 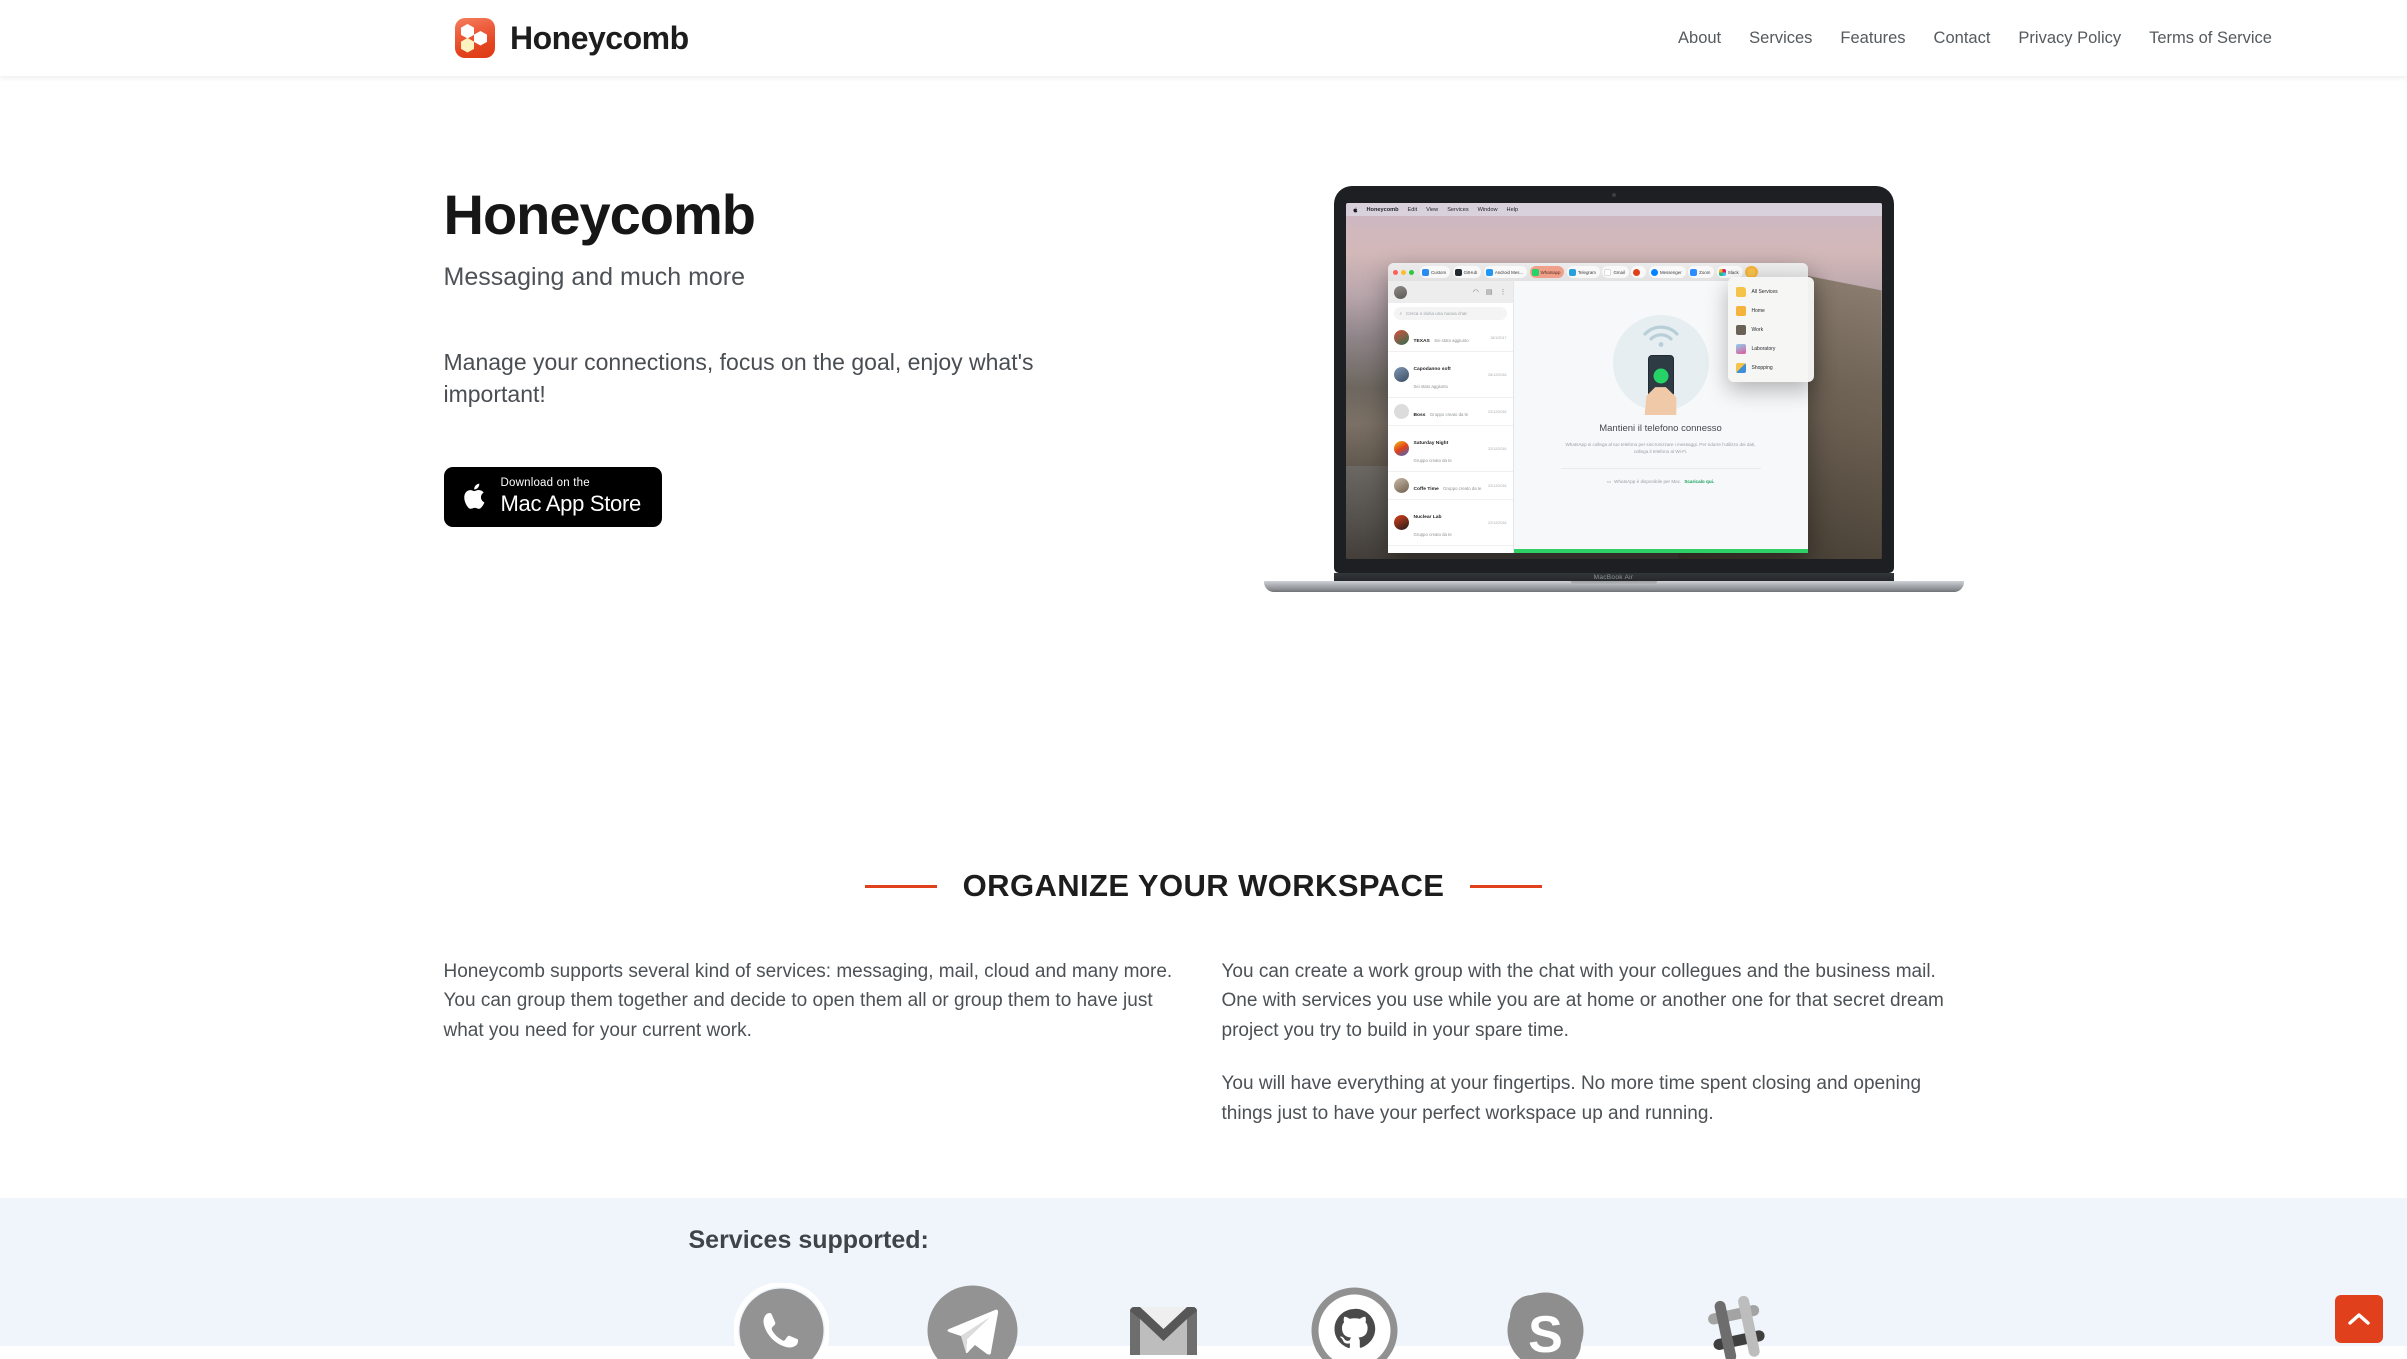 I want to click on brand-link: Honeycomb, so click(x=572, y=38).